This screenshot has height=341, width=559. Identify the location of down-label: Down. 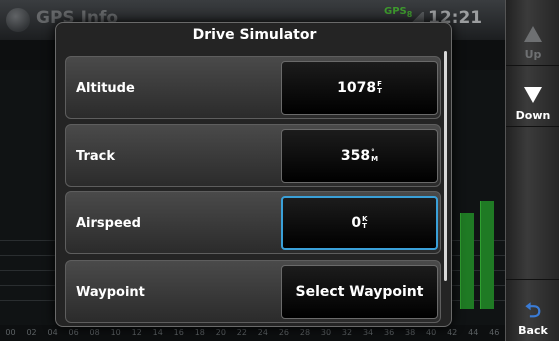
(533, 115).